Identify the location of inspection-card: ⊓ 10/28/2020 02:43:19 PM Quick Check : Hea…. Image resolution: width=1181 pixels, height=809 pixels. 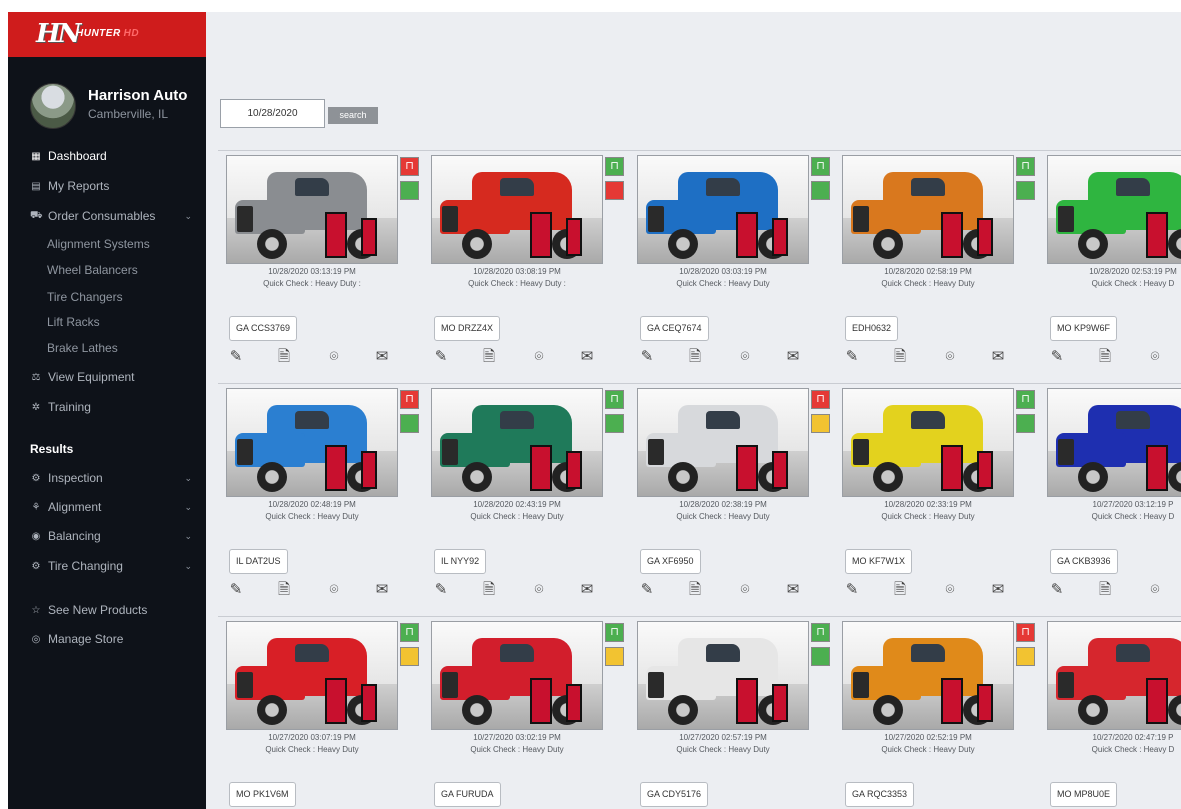
(527, 497).